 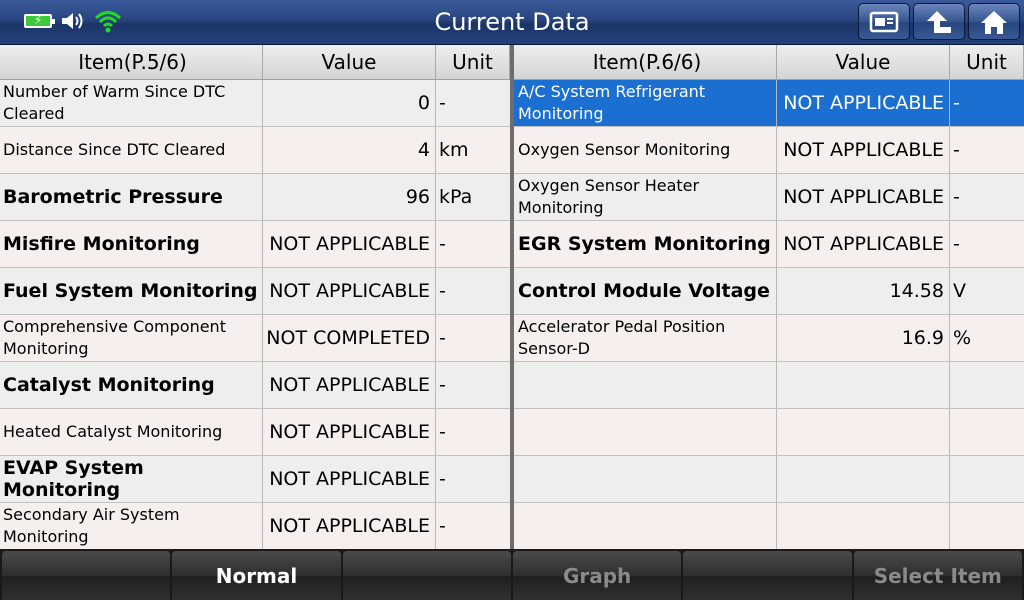 I want to click on row-value: 16.9, so click(x=863, y=338).